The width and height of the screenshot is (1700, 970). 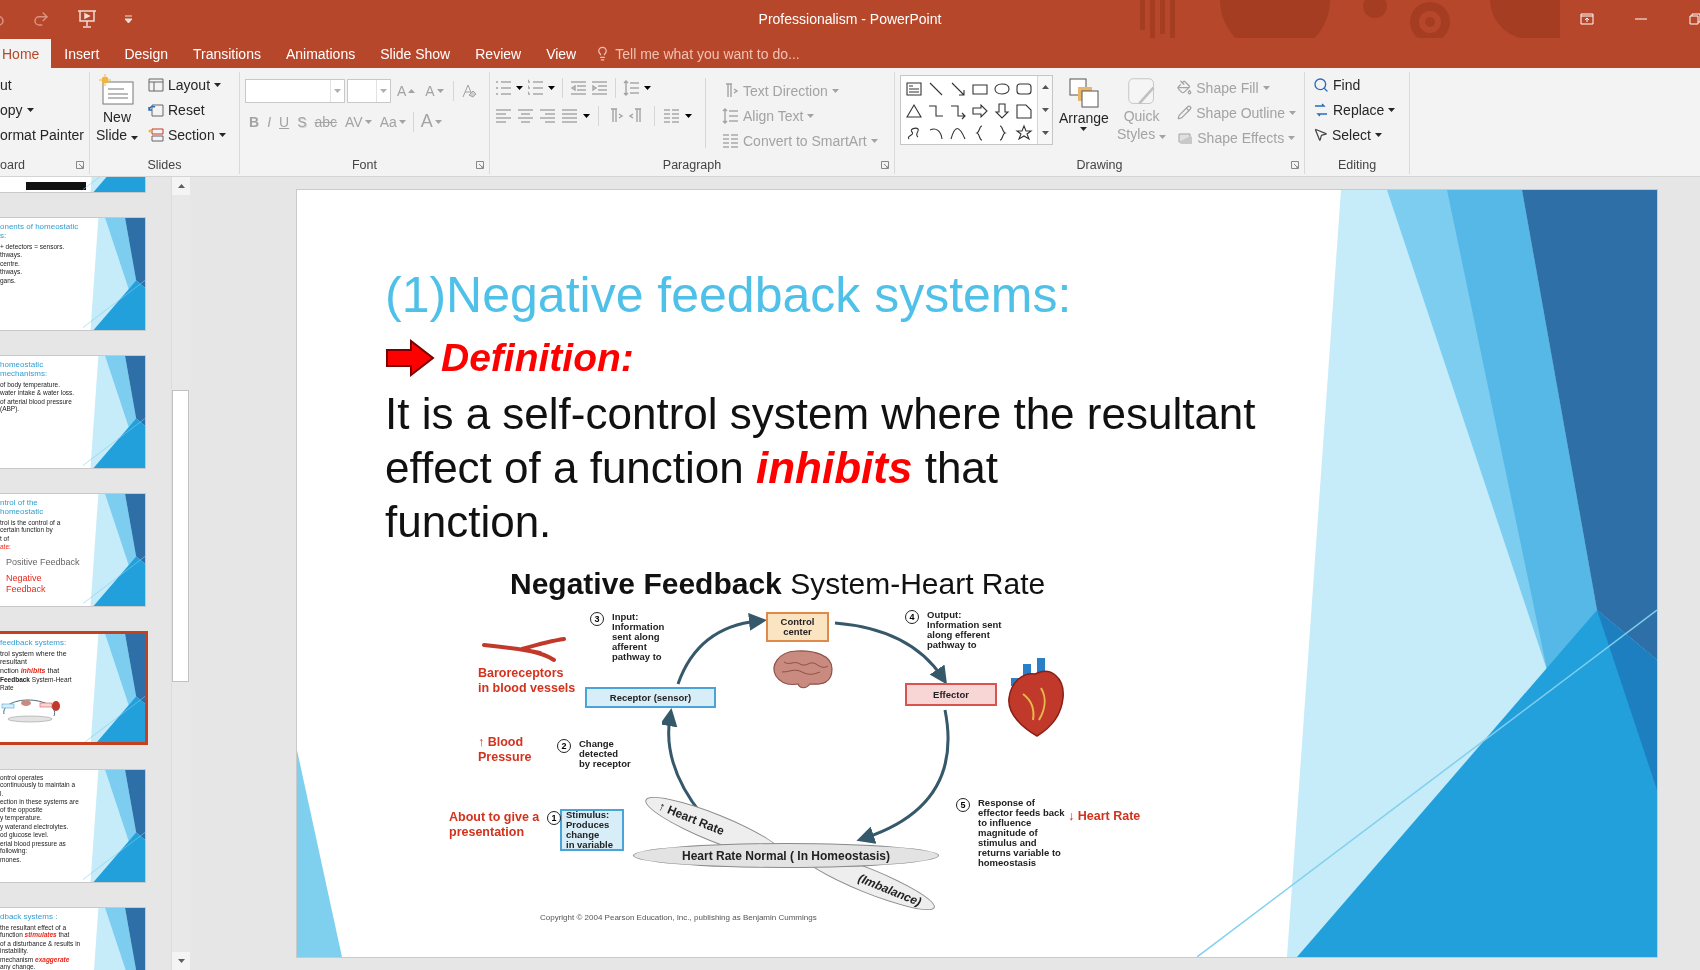 I want to click on ribbon-tab: Slide Show, so click(x=415, y=53).